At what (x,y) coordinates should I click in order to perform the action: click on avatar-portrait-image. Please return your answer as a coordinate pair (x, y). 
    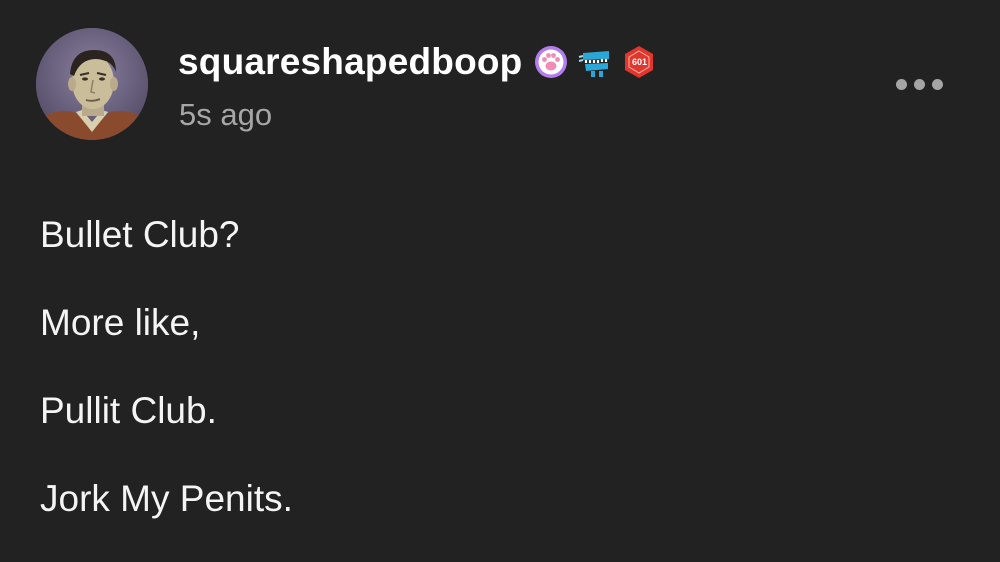
    Looking at the image, I should click on (92, 84).